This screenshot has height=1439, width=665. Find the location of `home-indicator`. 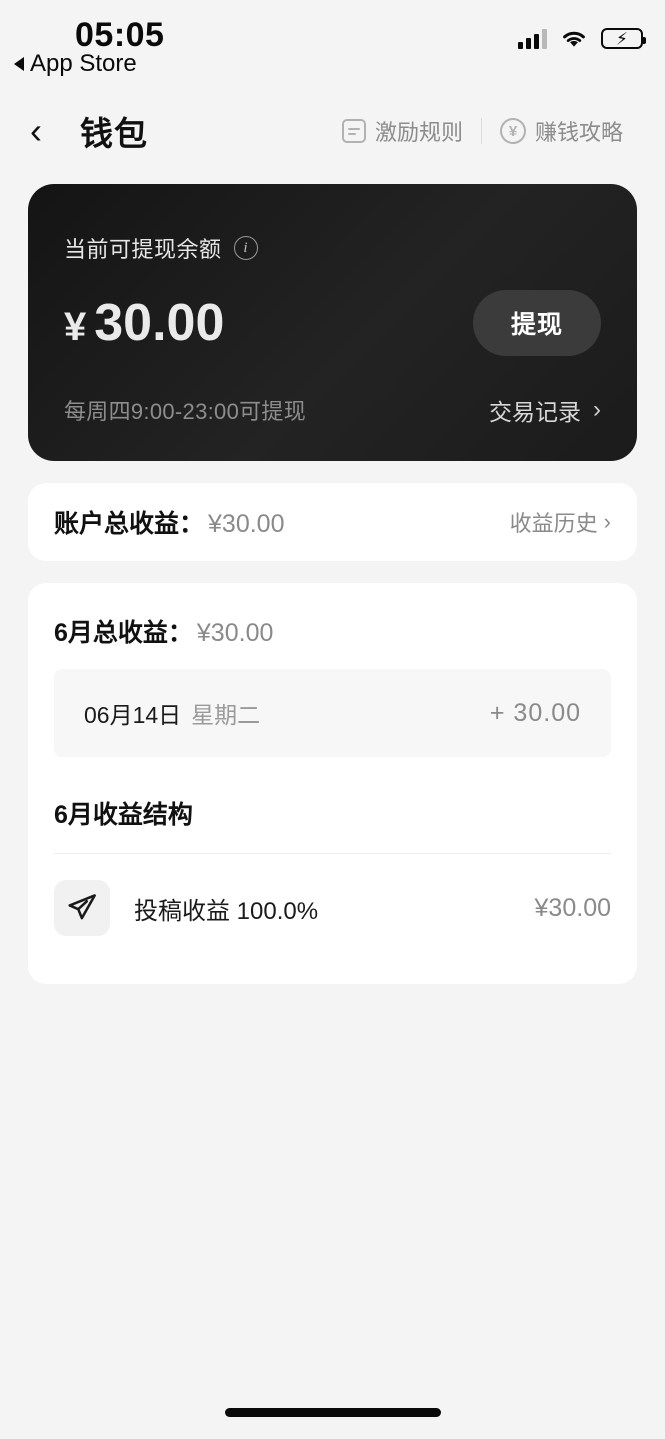

home-indicator is located at coordinates (332, 1412).